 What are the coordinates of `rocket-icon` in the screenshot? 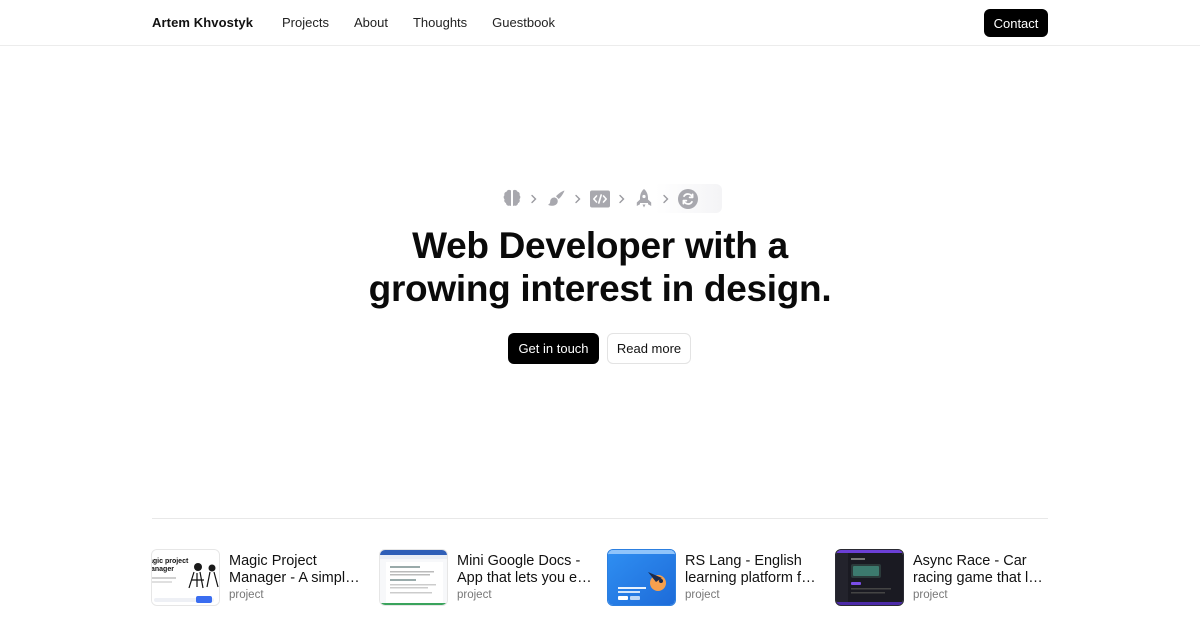 It's located at (644, 199).